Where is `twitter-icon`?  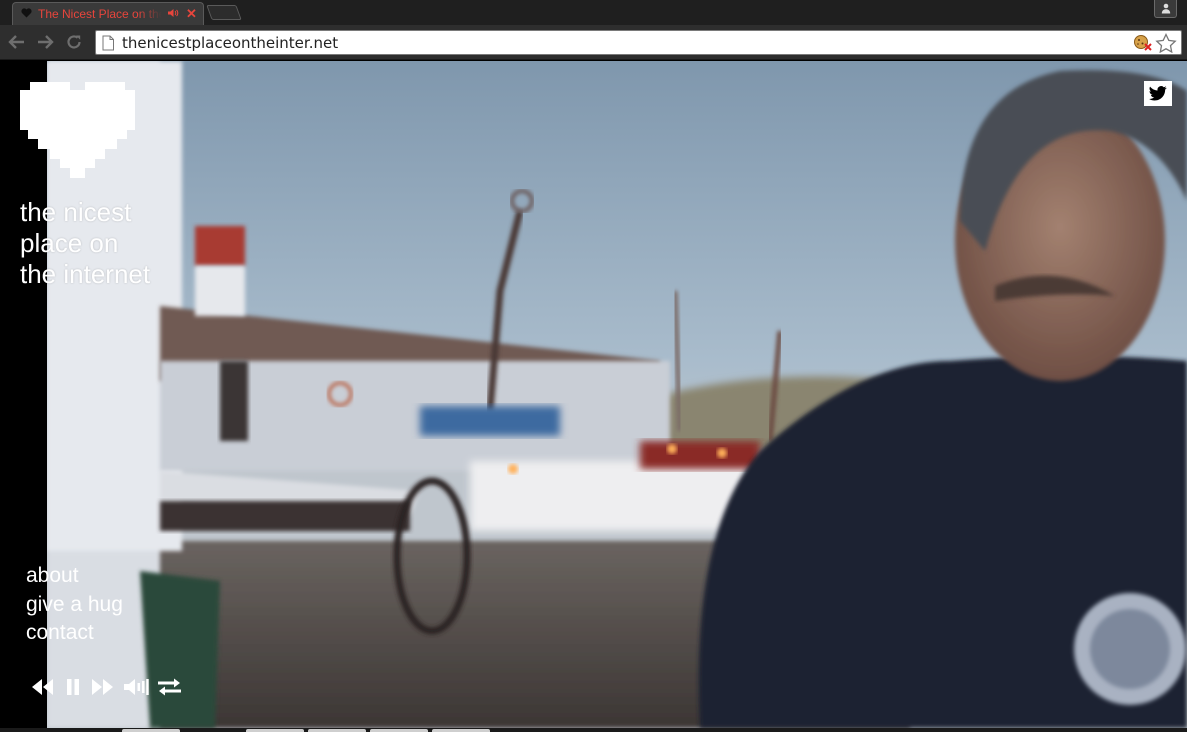
twitter-icon is located at coordinates (1158, 93).